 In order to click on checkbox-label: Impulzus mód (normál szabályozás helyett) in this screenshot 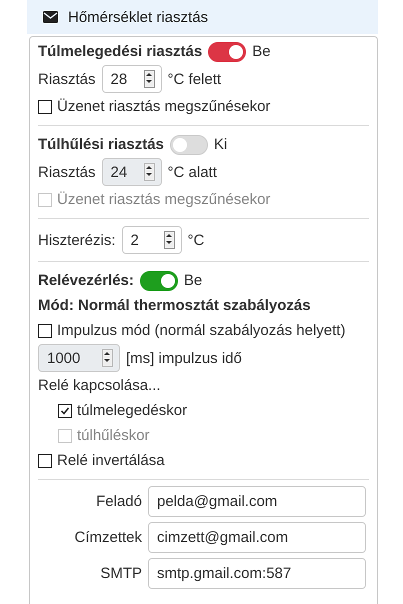, I will do `click(201, 330)`.